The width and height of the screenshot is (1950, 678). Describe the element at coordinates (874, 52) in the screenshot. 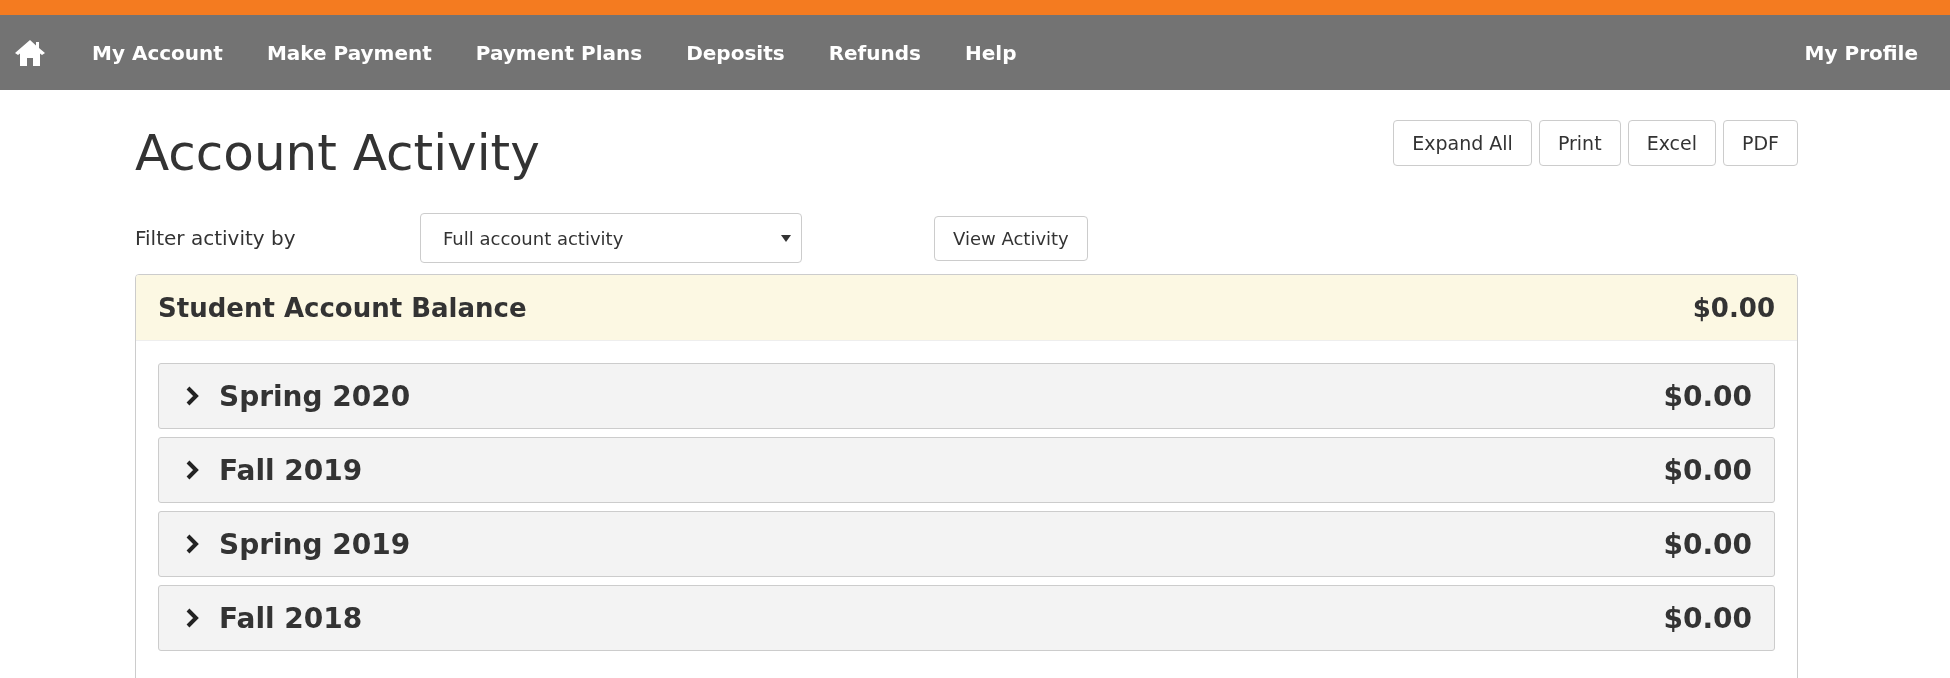

I see `nav-link: Refunds` at that location.